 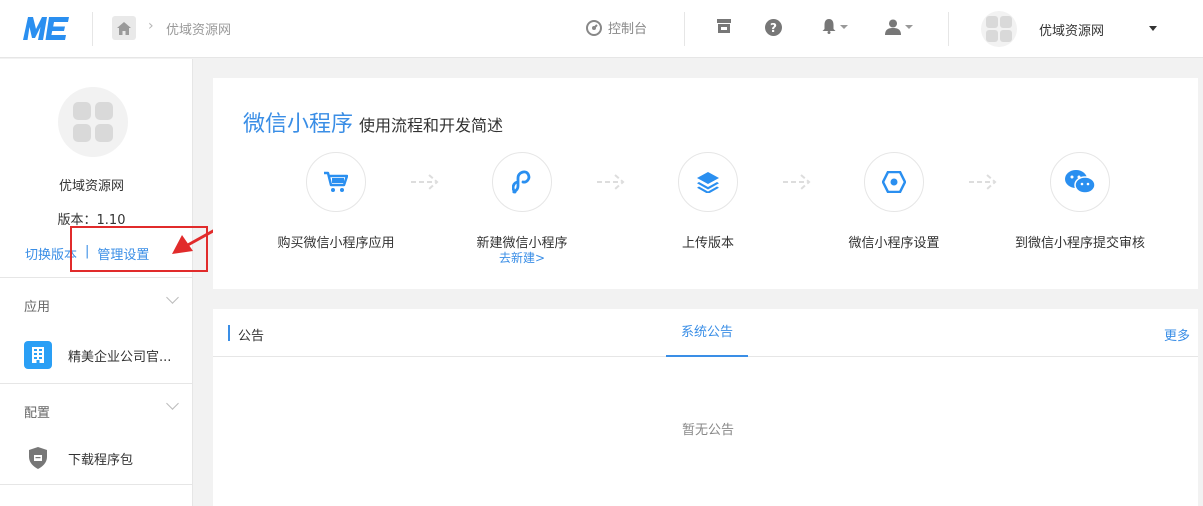 I want to click on step-buy: 购买微信小程序应用, so click(x=336, y=201).